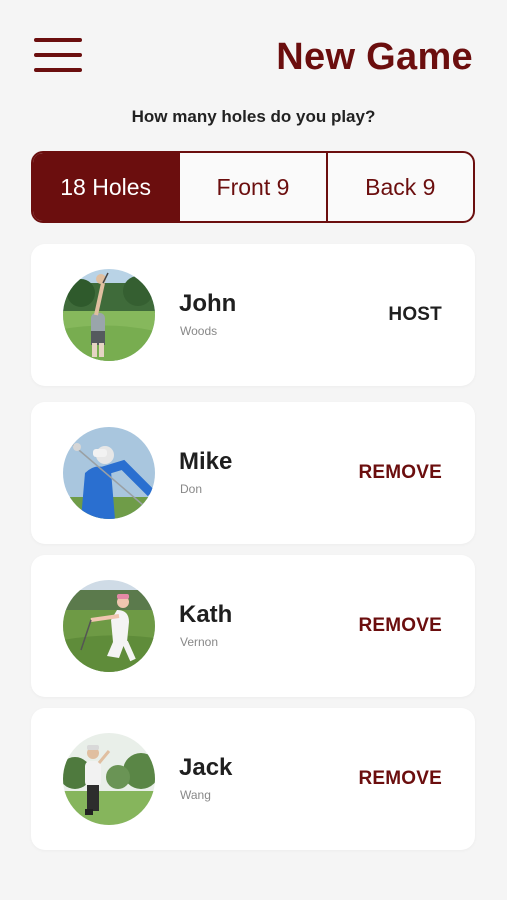  What do you see at coordinates (199, 642) in the screenshot?
I see `player-last-name: Vernon` at bounding box center [199, 642].